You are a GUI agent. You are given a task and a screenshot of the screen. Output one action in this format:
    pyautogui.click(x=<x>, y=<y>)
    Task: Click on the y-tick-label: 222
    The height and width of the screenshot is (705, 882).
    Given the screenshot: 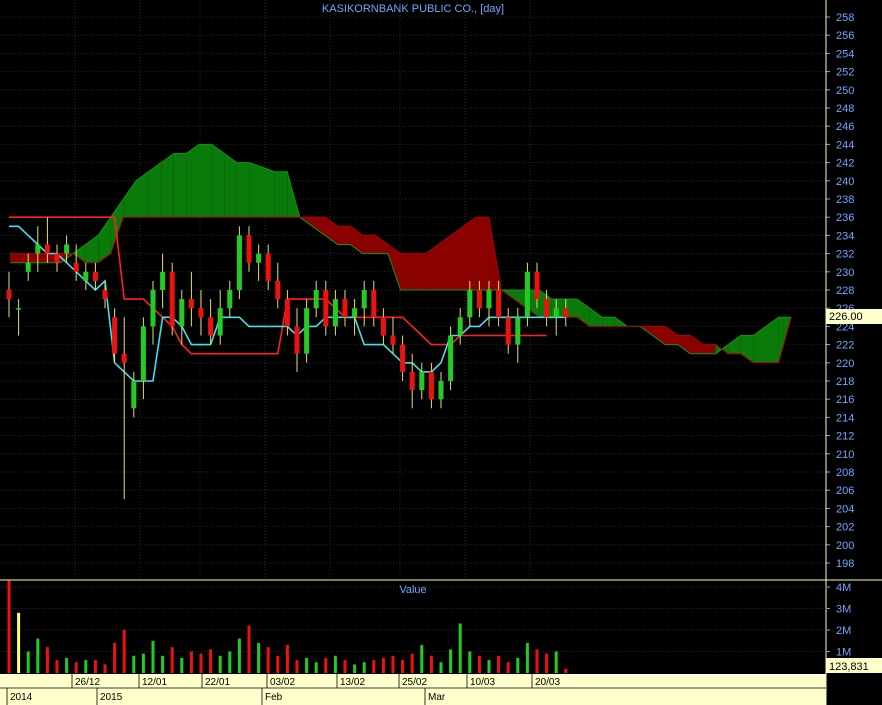 What is the action you would take?
    pyautogui.click(x=845, y=346)
    